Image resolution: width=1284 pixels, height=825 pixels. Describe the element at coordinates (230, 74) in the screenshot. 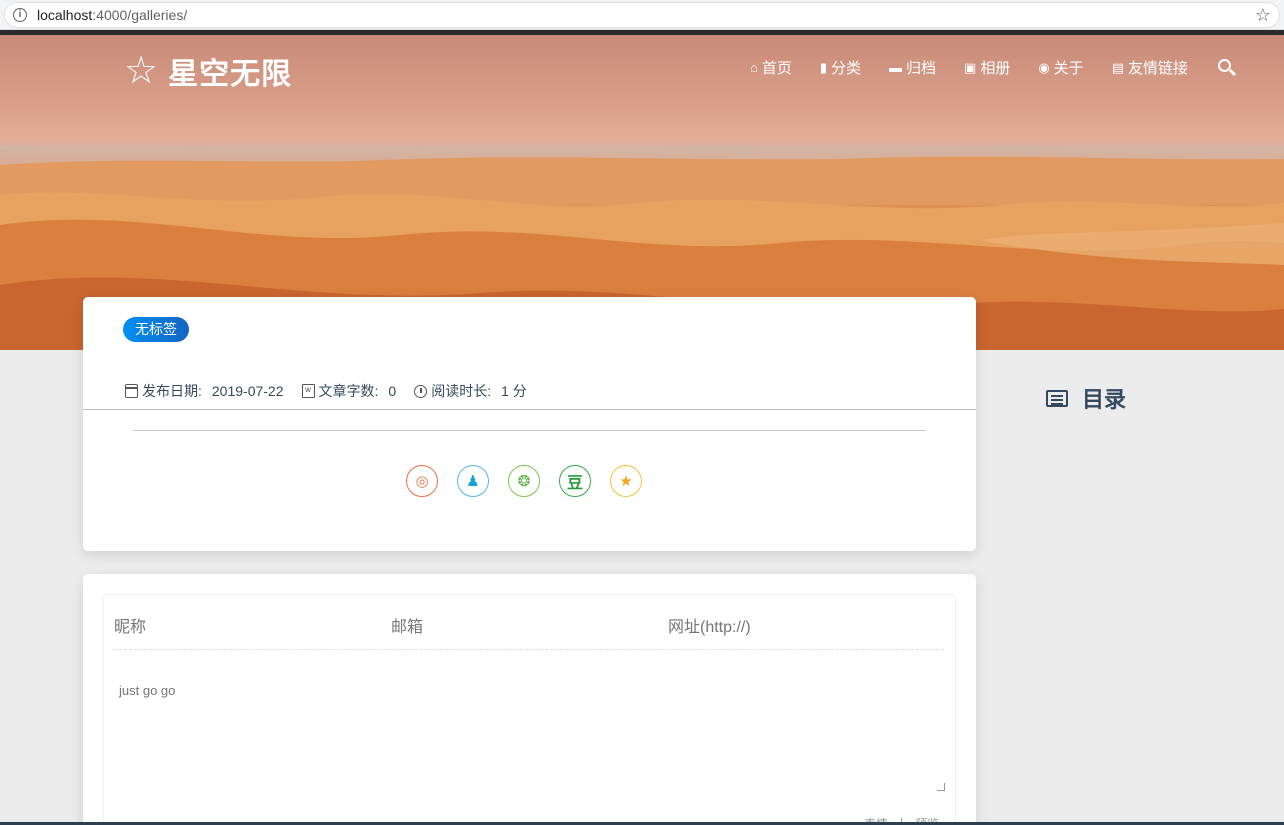

I see `site-title: 星空无限` at that location.